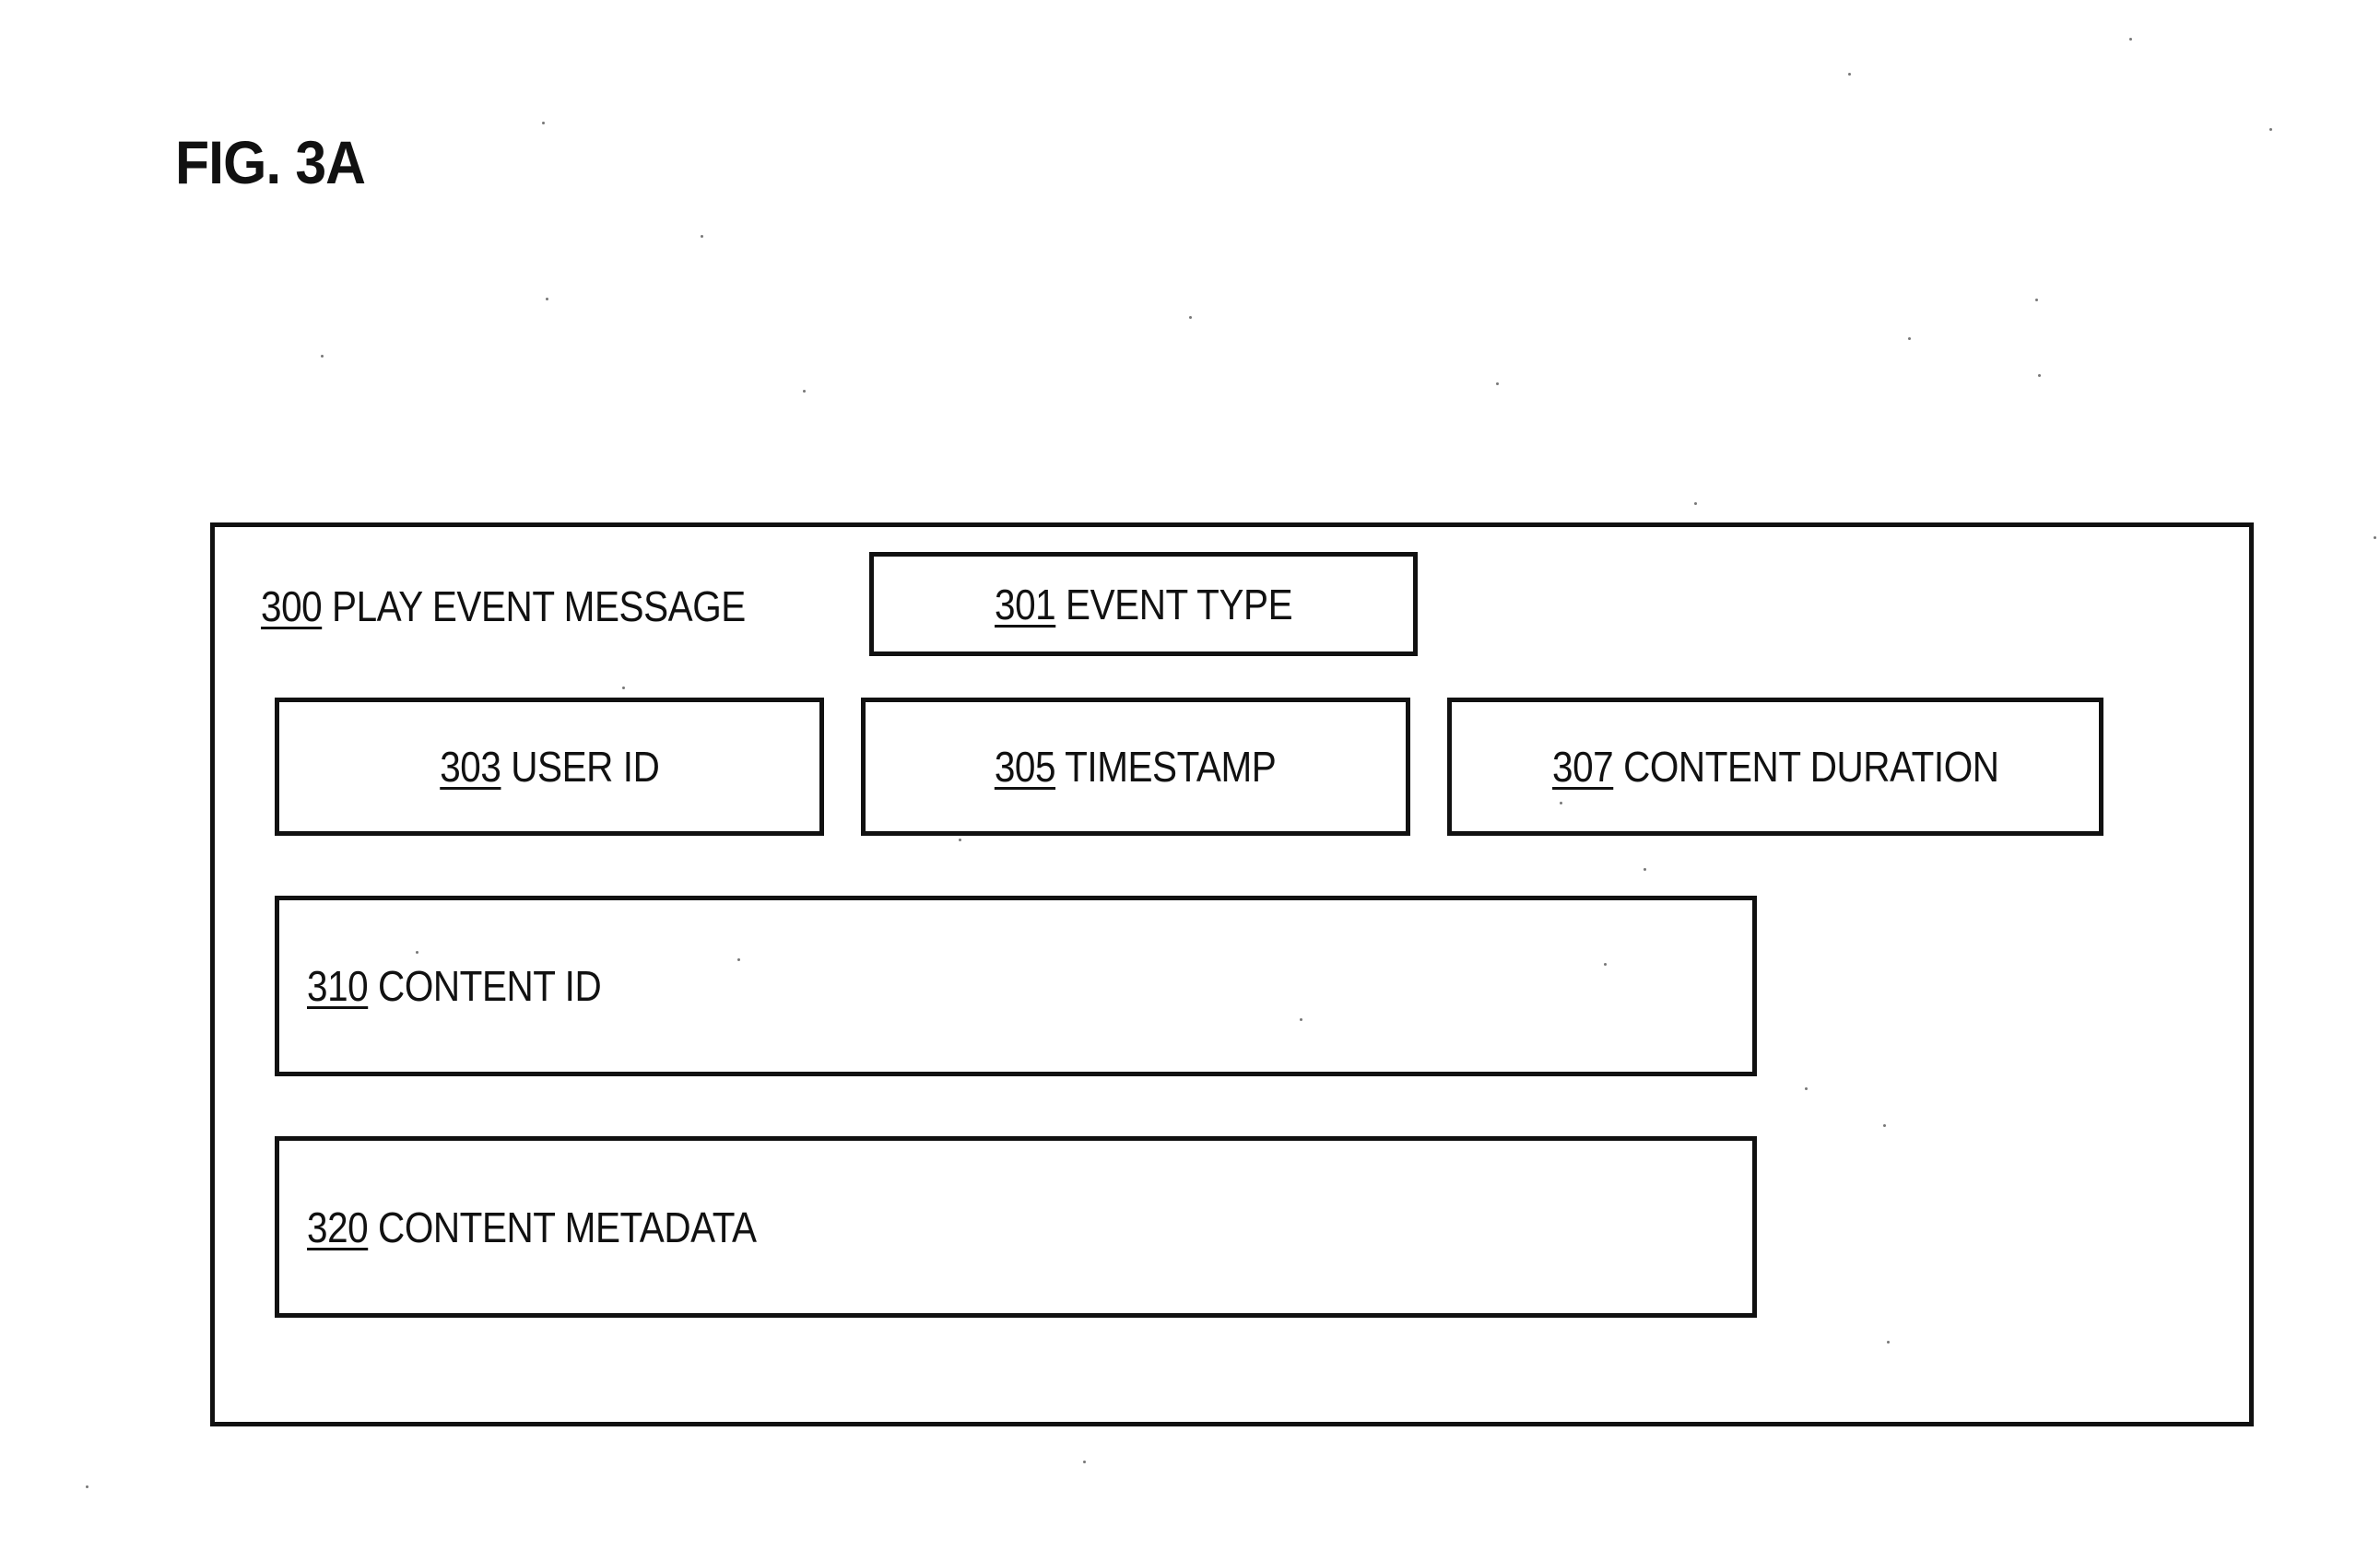 Image resolution: width=2380 pixels, height=1561 pixels. Describe the element at coordinates (1179, 604) in the screenshot. I see `event-type-label-text: EVENT TYPE` at that location.